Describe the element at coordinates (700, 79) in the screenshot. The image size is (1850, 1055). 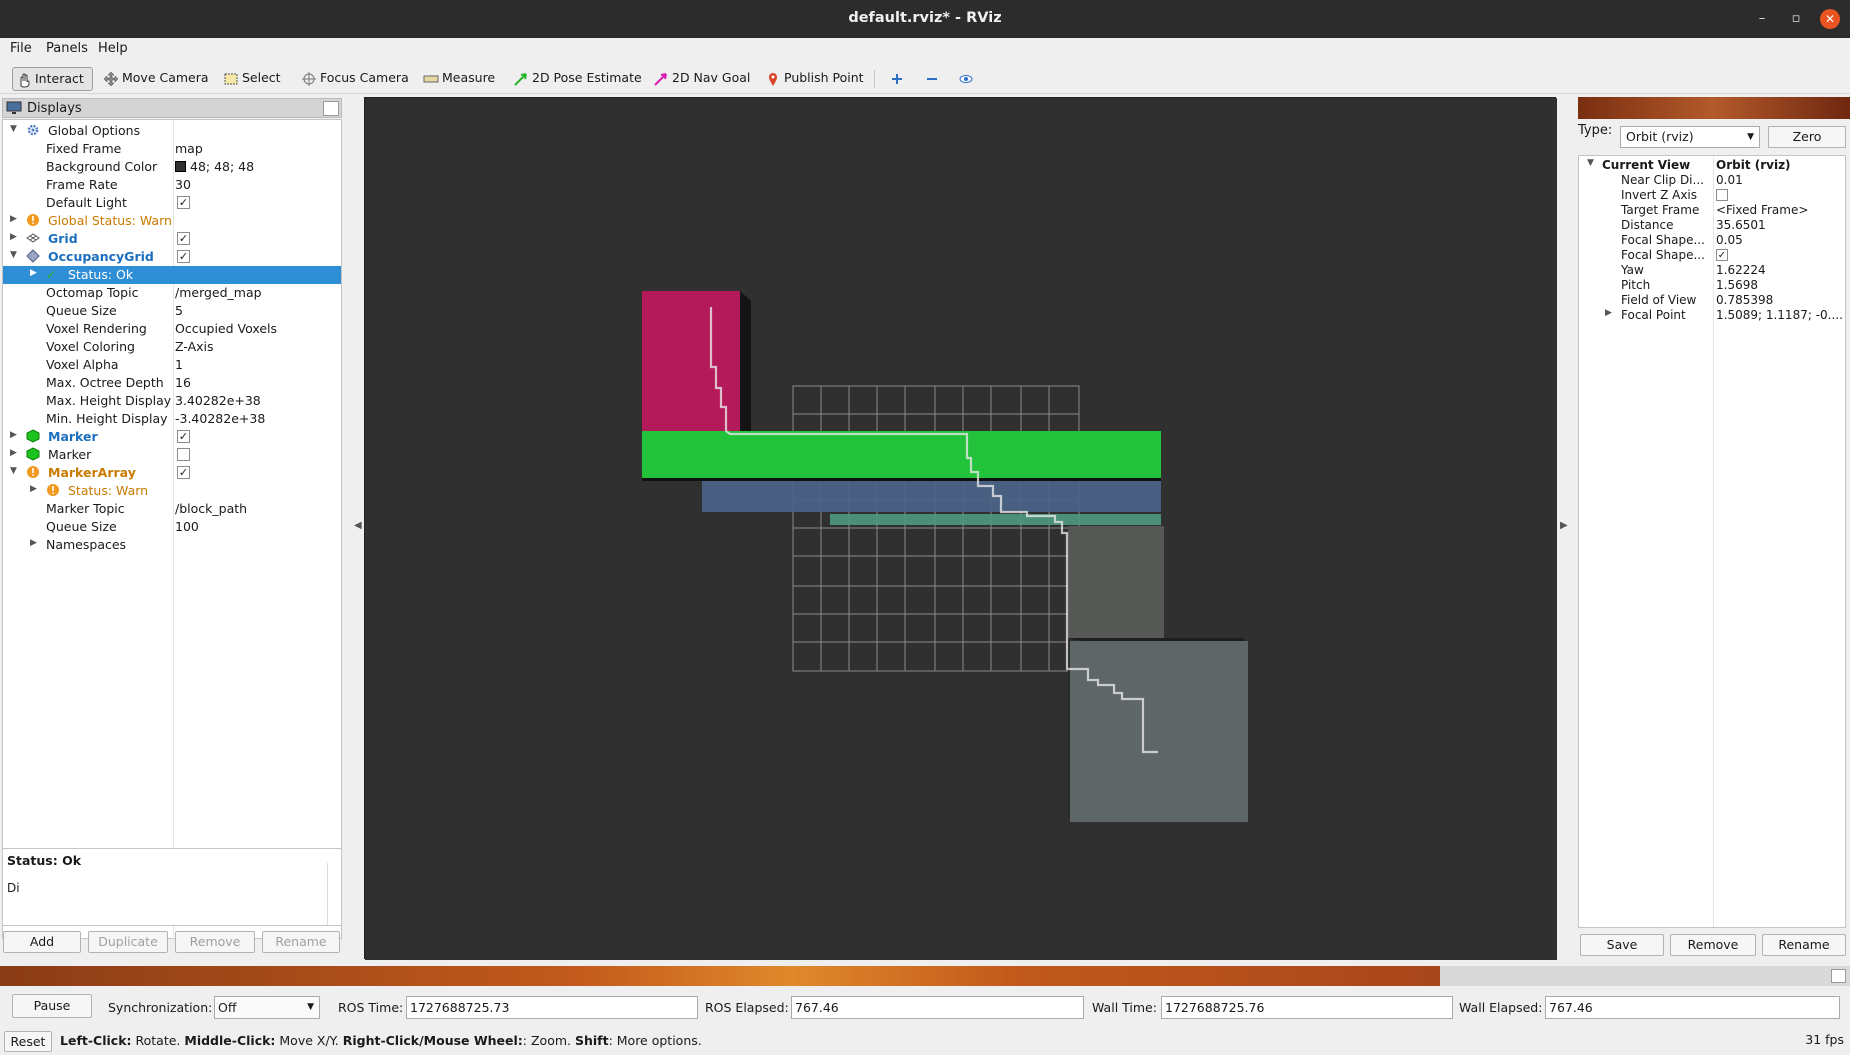
I see `tool-2d-nav-goal: 2D Nav Goal` at that location.